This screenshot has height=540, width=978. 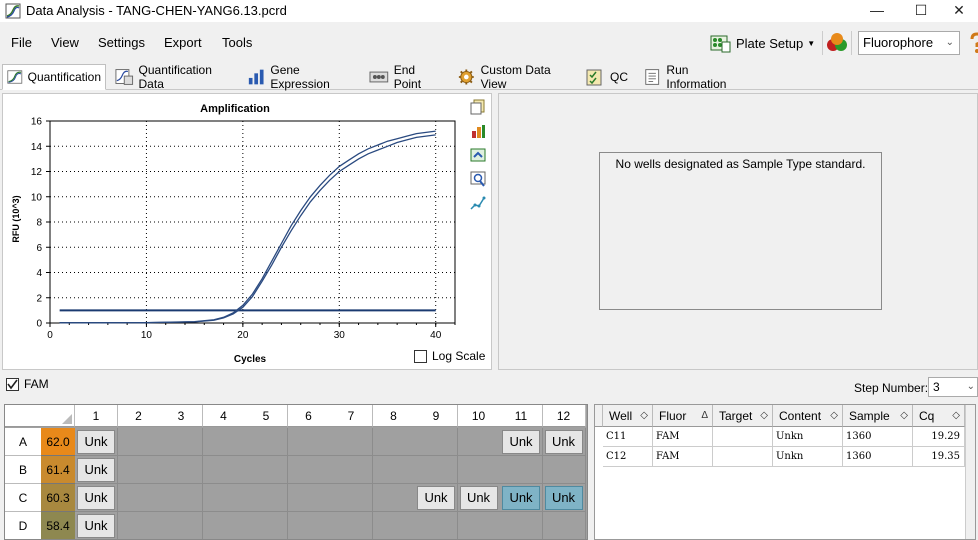 What do you see at coordinates (628, 416) in the screenshot?
I see `column-header-well: Well ◇` at bounding box center [628, 416].